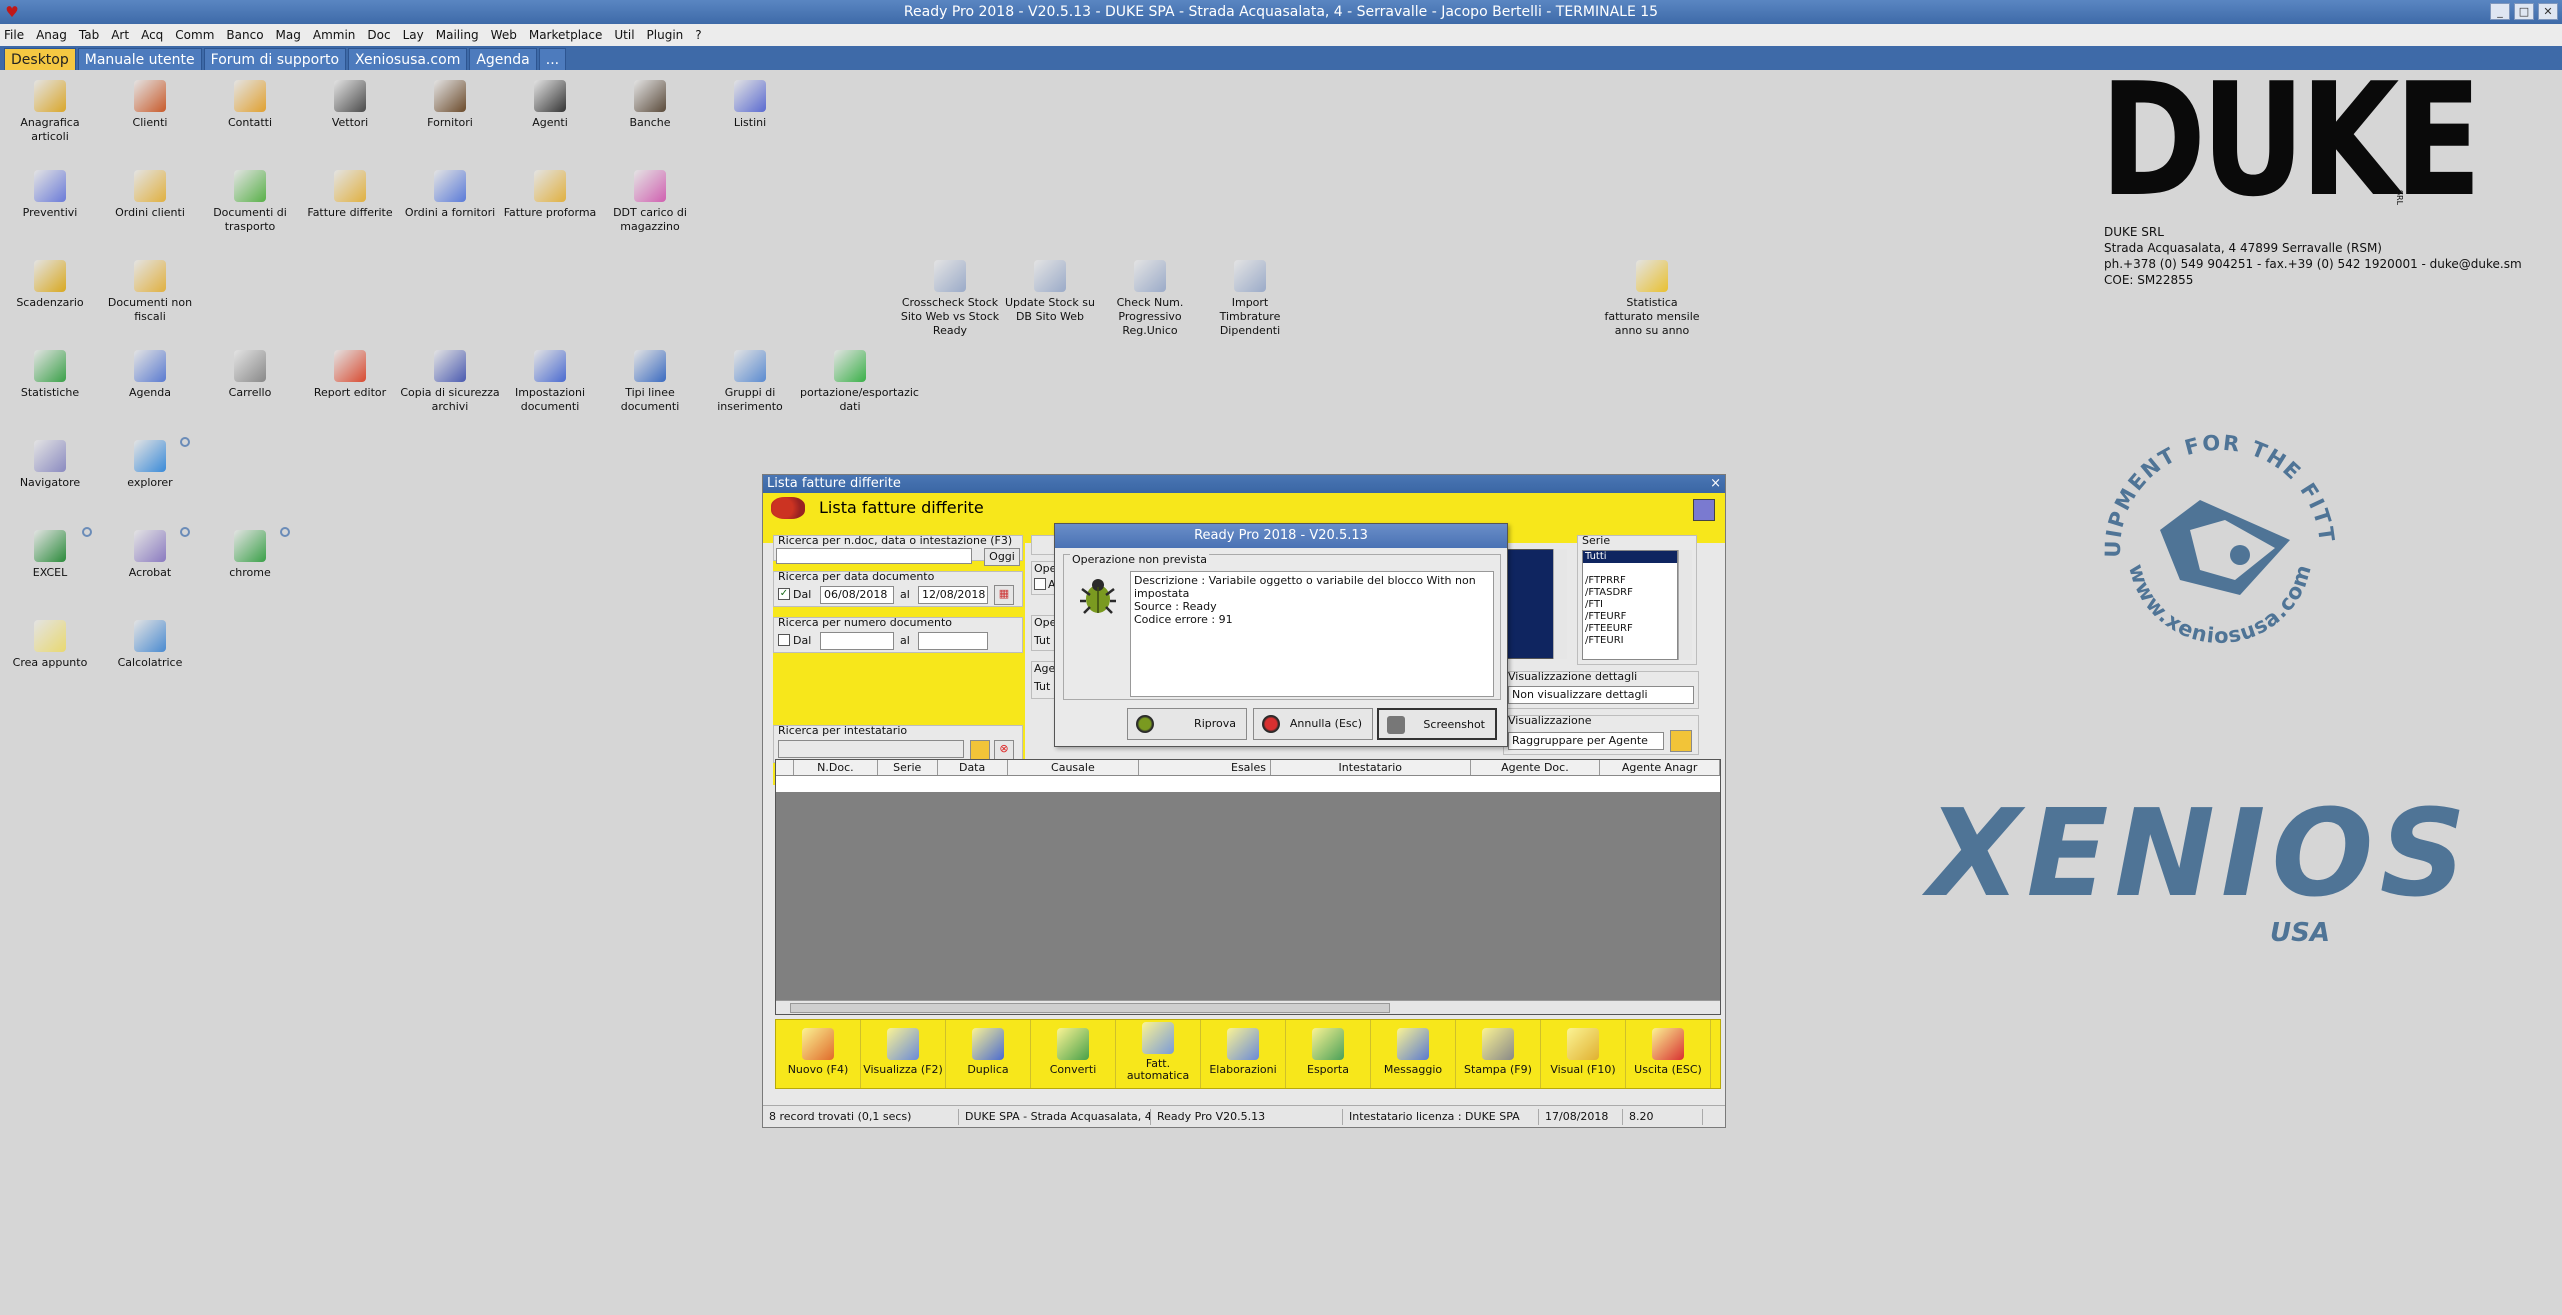  I want to click on menu-mag: Mag, so click(288, 35).